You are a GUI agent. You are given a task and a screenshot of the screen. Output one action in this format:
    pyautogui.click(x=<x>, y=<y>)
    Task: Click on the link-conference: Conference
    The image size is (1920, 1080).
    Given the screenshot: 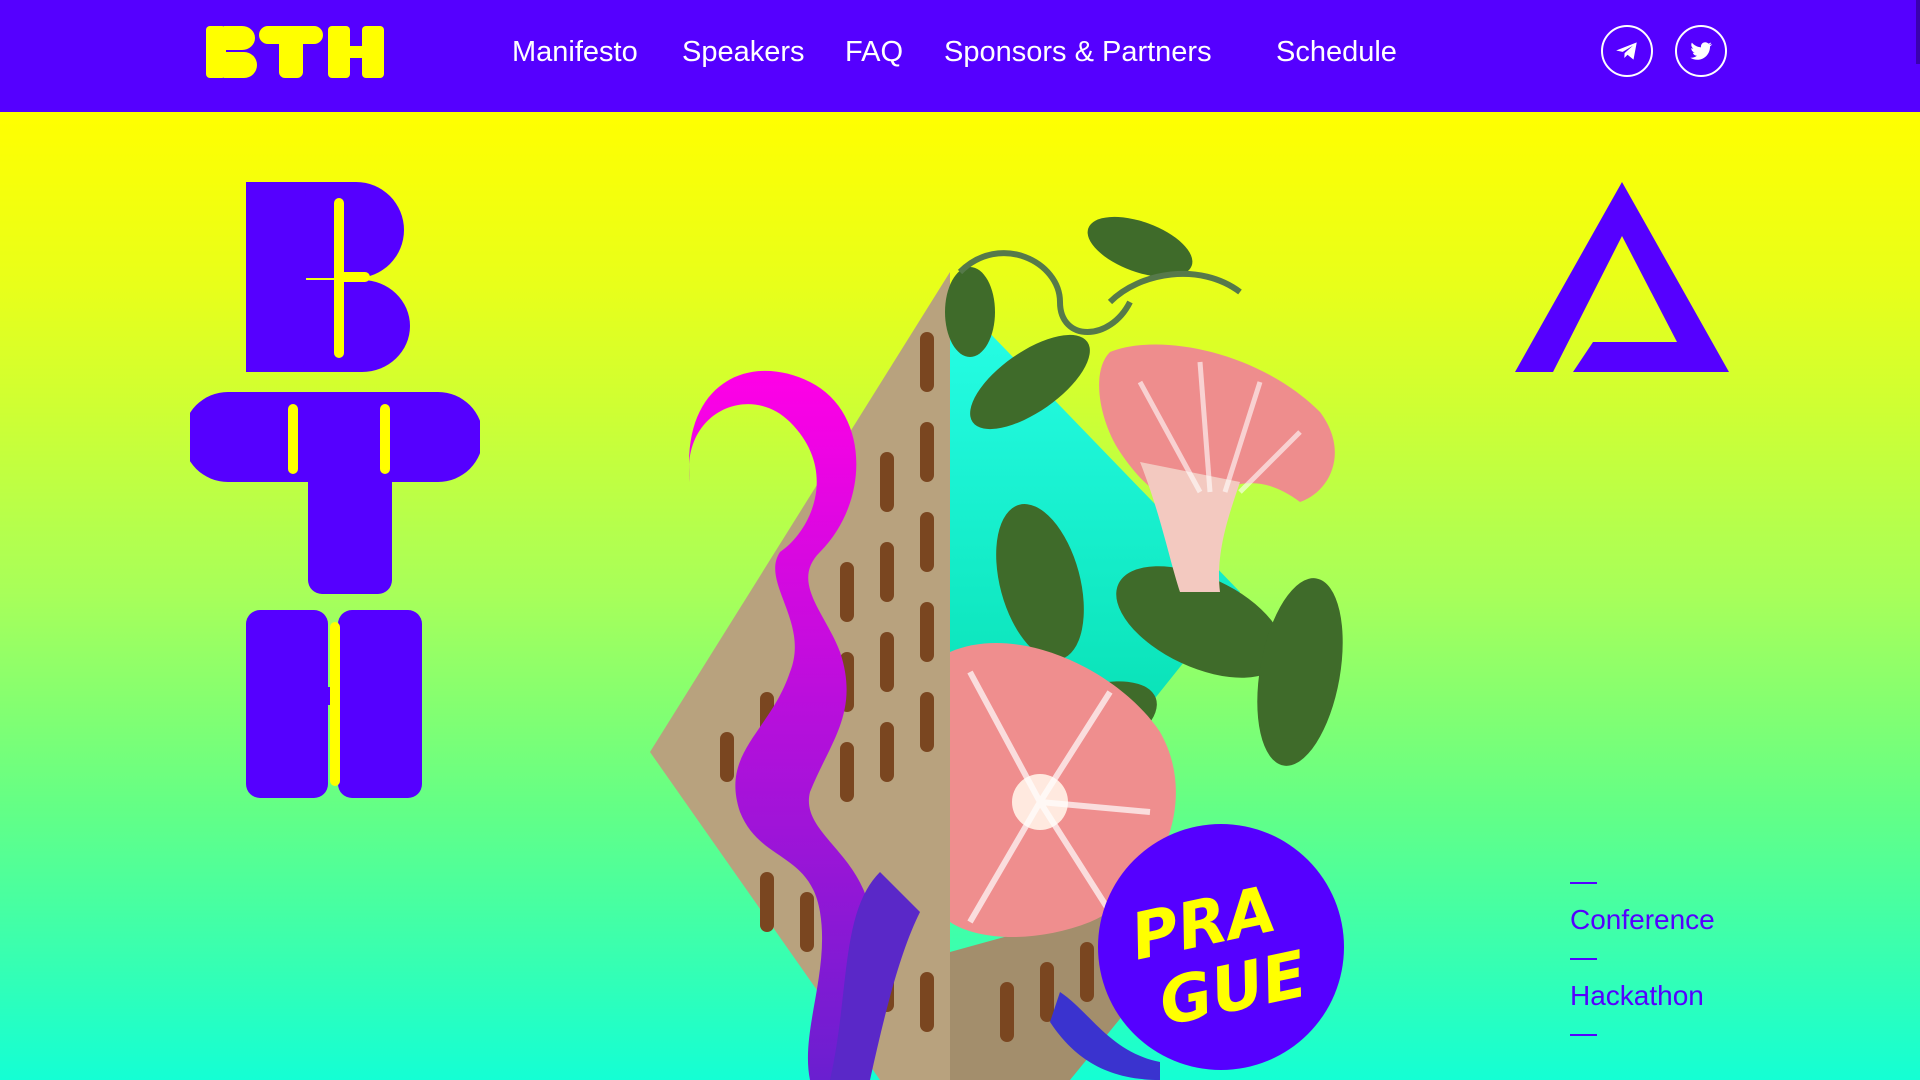 What is the action you would take?
    pyautogui.click(x=1680, y=920)
    